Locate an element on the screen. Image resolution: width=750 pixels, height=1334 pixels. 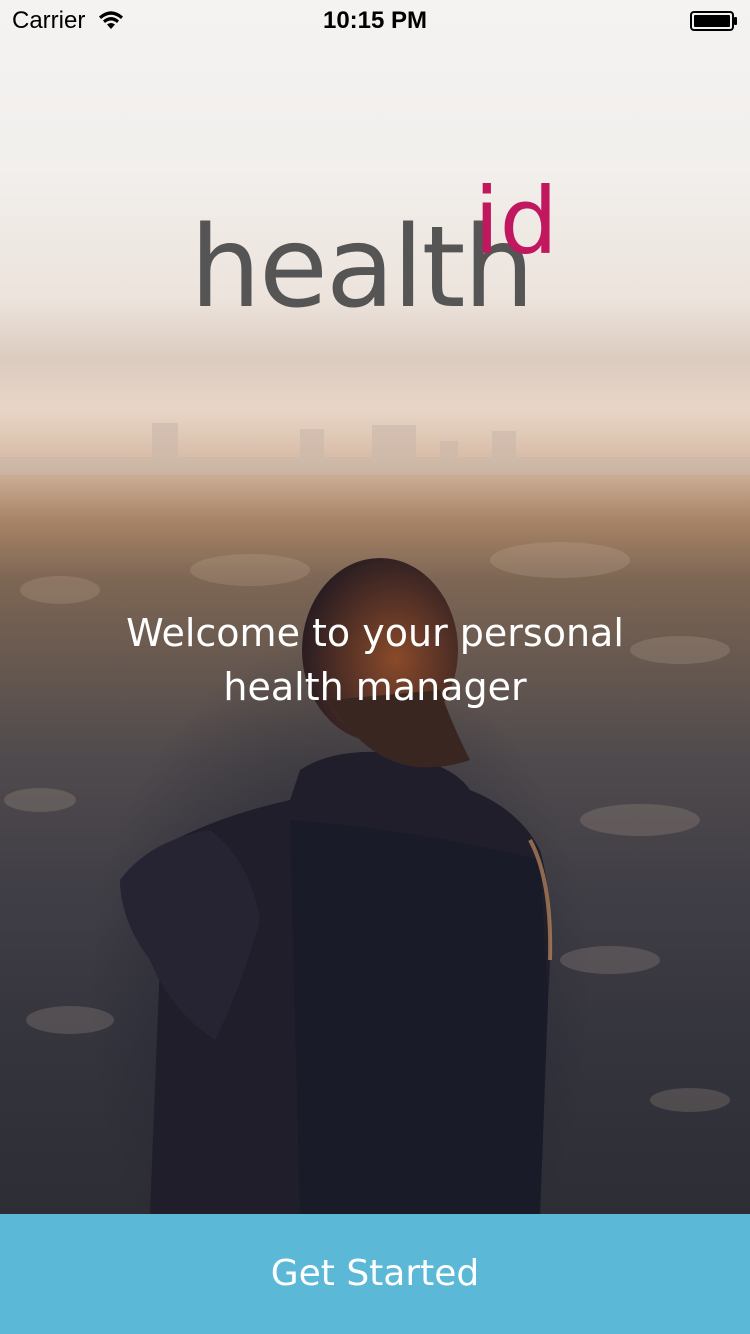
app-logo: health id is located at coordinates (380, 258).